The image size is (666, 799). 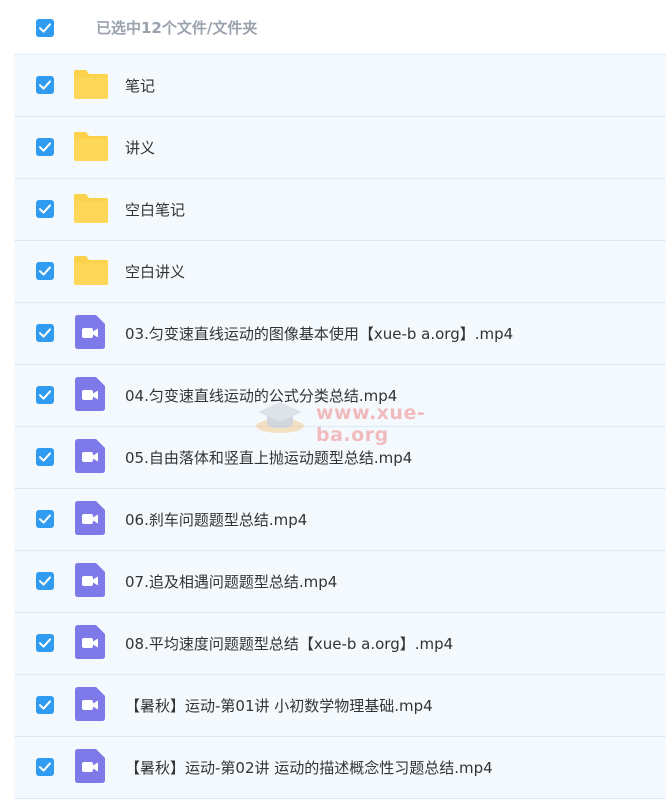 I want to click on file-row: 03.匀变速直线运动的图像基本使用【xue-b a.org】.mp4, so click(x=340, y=334).